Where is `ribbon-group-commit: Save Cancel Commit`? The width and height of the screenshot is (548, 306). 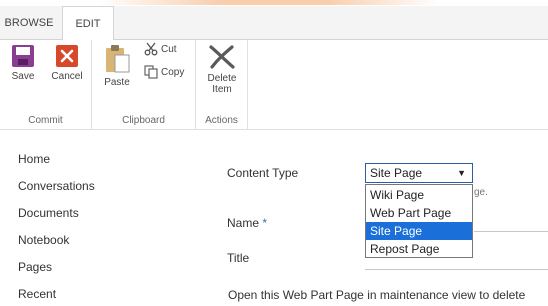 ribbon-group-commit: Save Cancel Commit is located at coordinates (46, 85).